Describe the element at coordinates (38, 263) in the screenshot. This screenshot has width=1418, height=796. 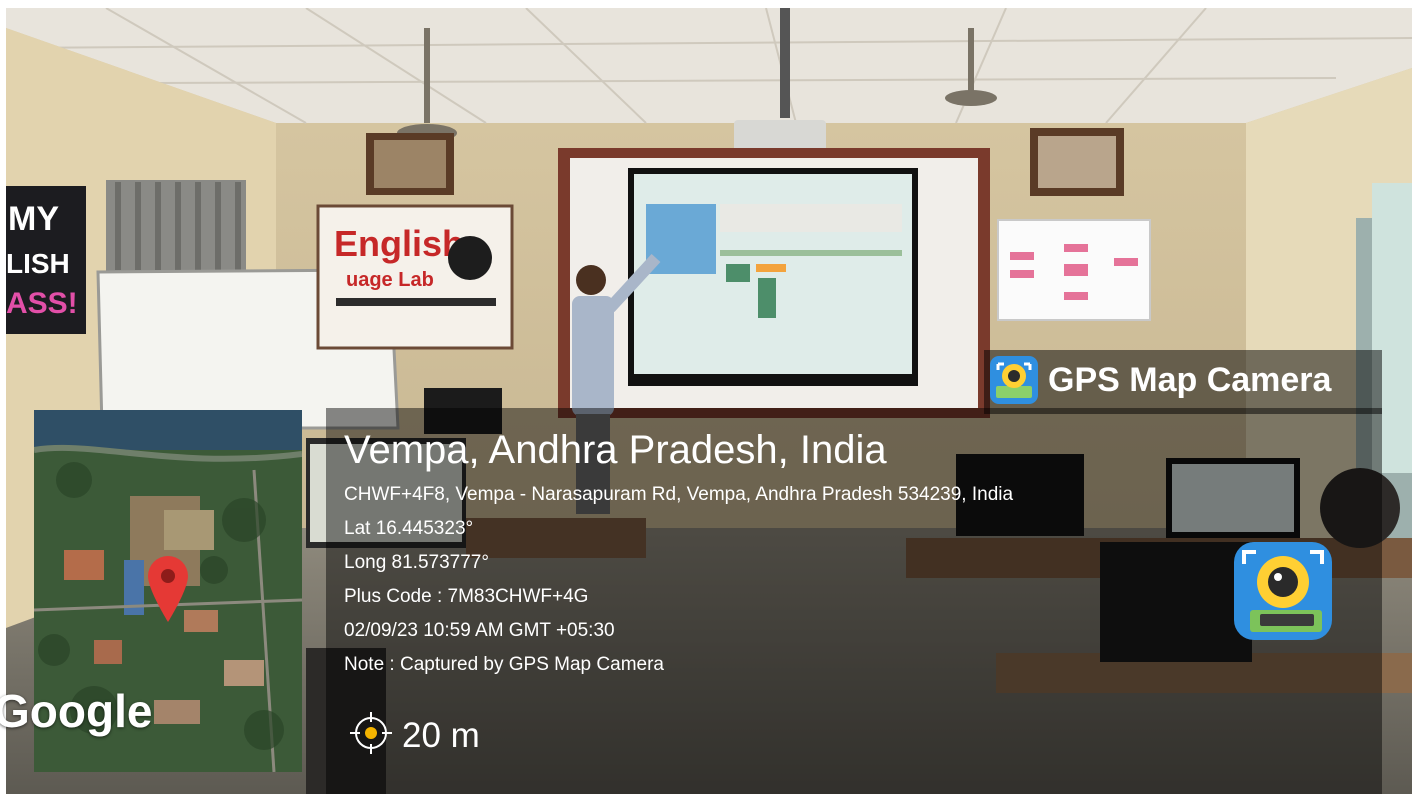
I see `banner-line-2: LISH` at that location.